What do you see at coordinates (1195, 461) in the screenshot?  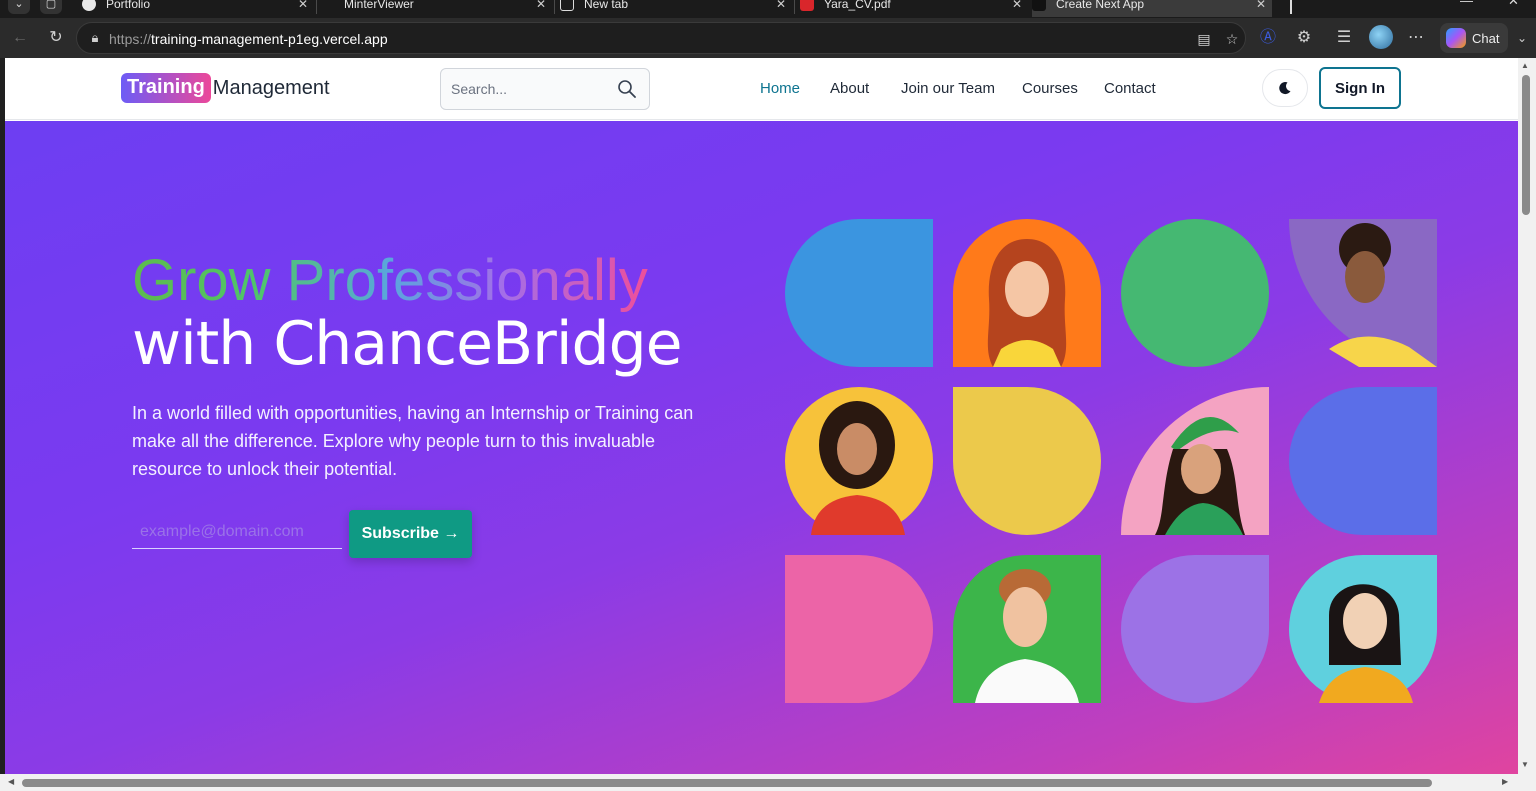 I see `photo-woman-green-hat` at bounding box center [1195, 461].